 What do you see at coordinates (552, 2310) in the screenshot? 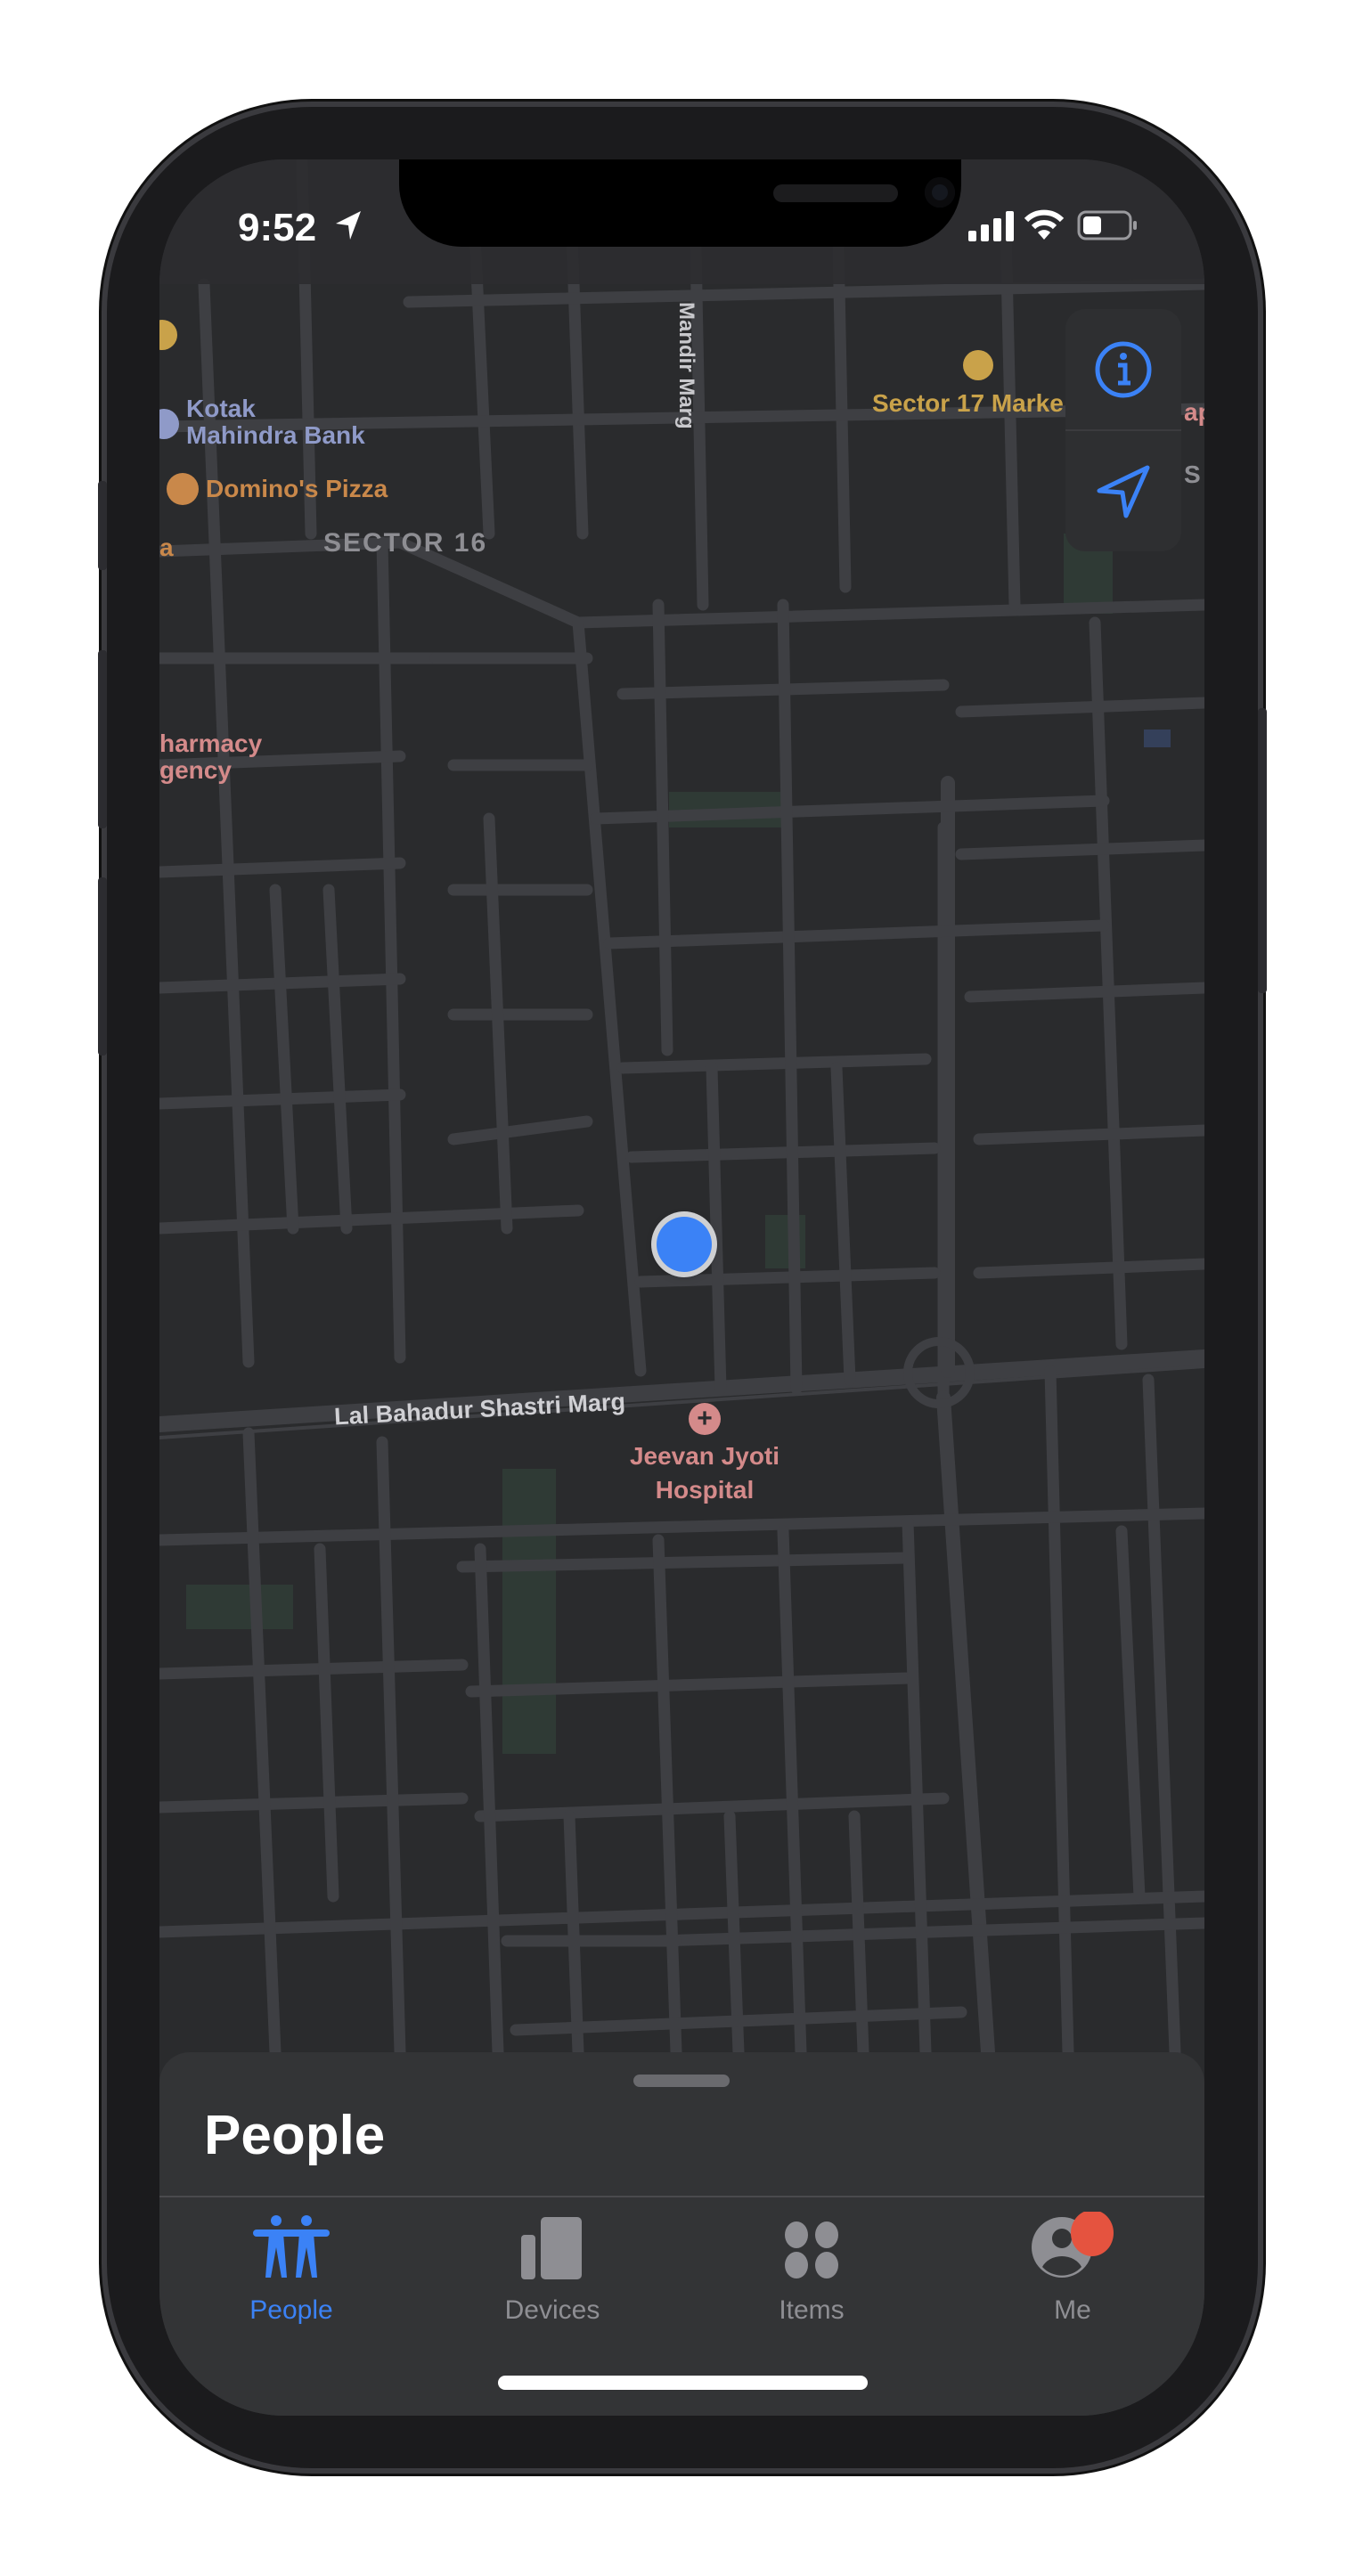
I see `tab-label: Devices` at bounding box center [552, 2310].